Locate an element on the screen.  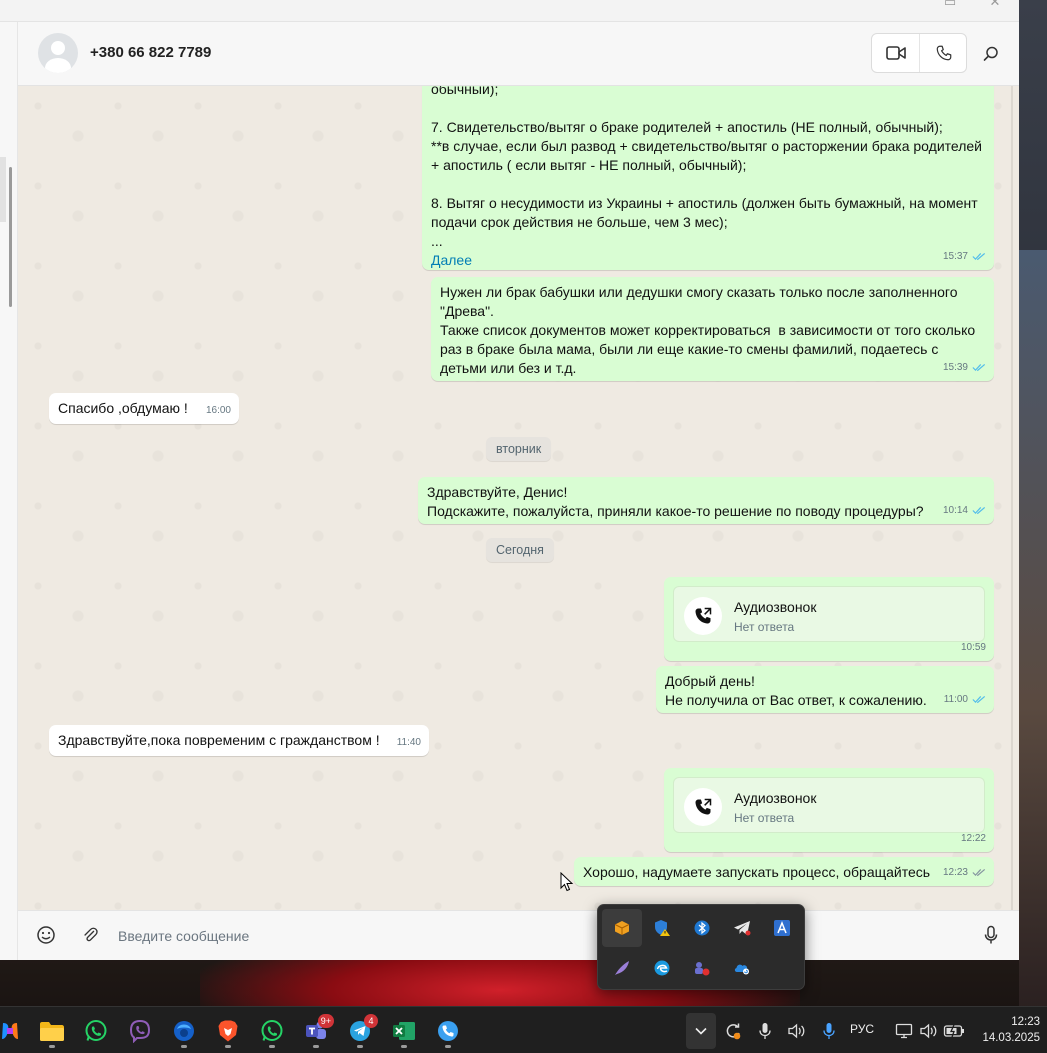
tray-volume is located at coordinates (797, 1031).